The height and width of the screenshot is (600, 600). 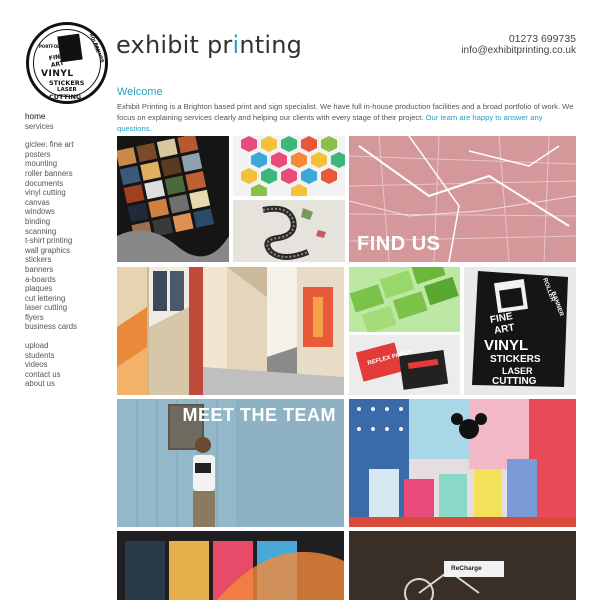 I want to click on nav-item: giclee: fine art, so click(x=51, y=145).